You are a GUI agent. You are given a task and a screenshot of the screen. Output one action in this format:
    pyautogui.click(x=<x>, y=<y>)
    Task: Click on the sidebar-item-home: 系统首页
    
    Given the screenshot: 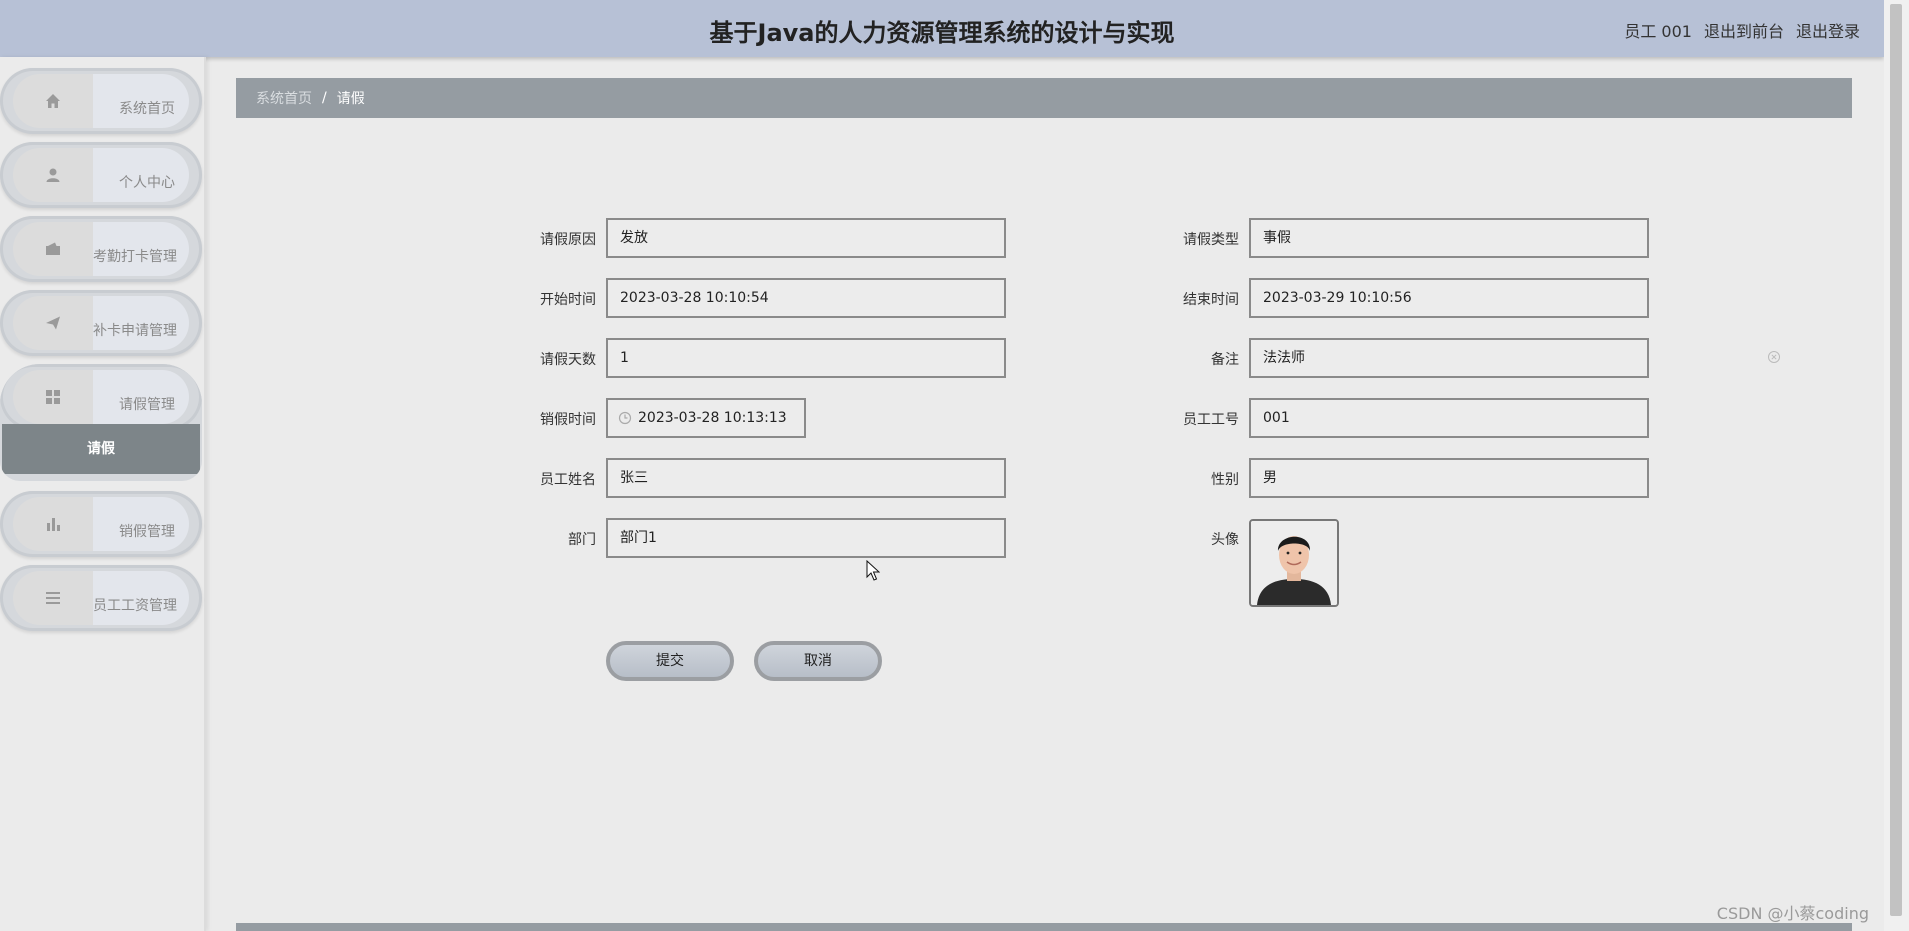 What is the action you would take?
    pyautogui.click(x=101, y=101)
    